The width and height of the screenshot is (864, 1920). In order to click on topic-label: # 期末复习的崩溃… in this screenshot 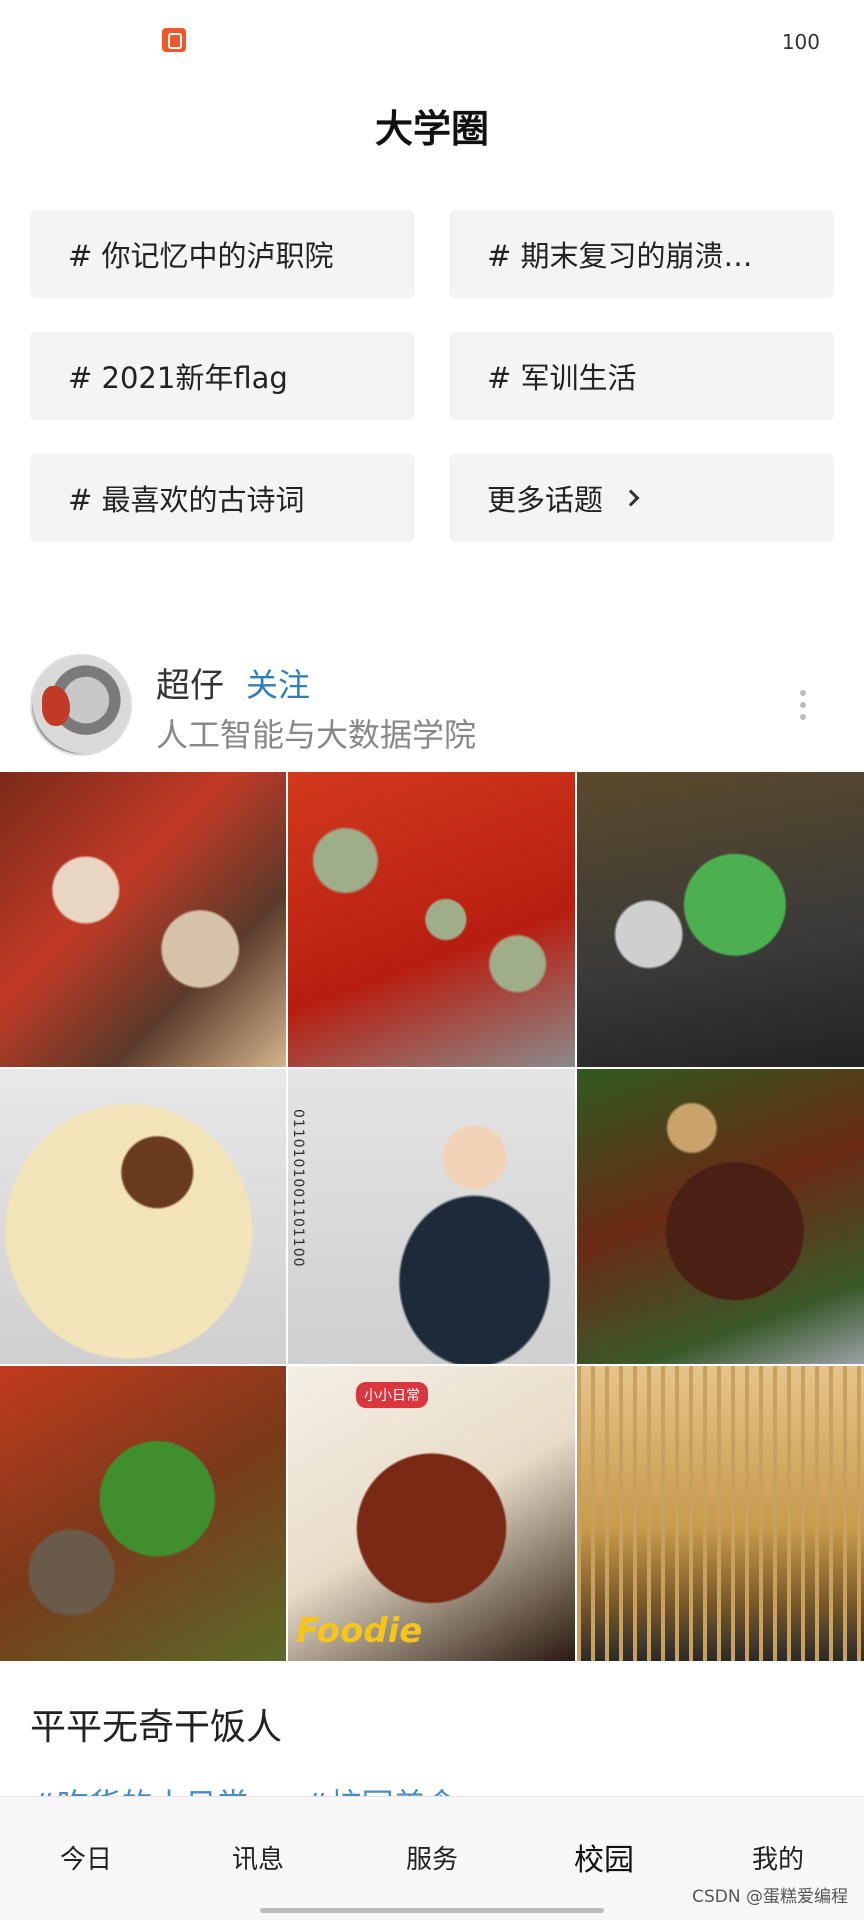, I will do `click(620, 256)`.